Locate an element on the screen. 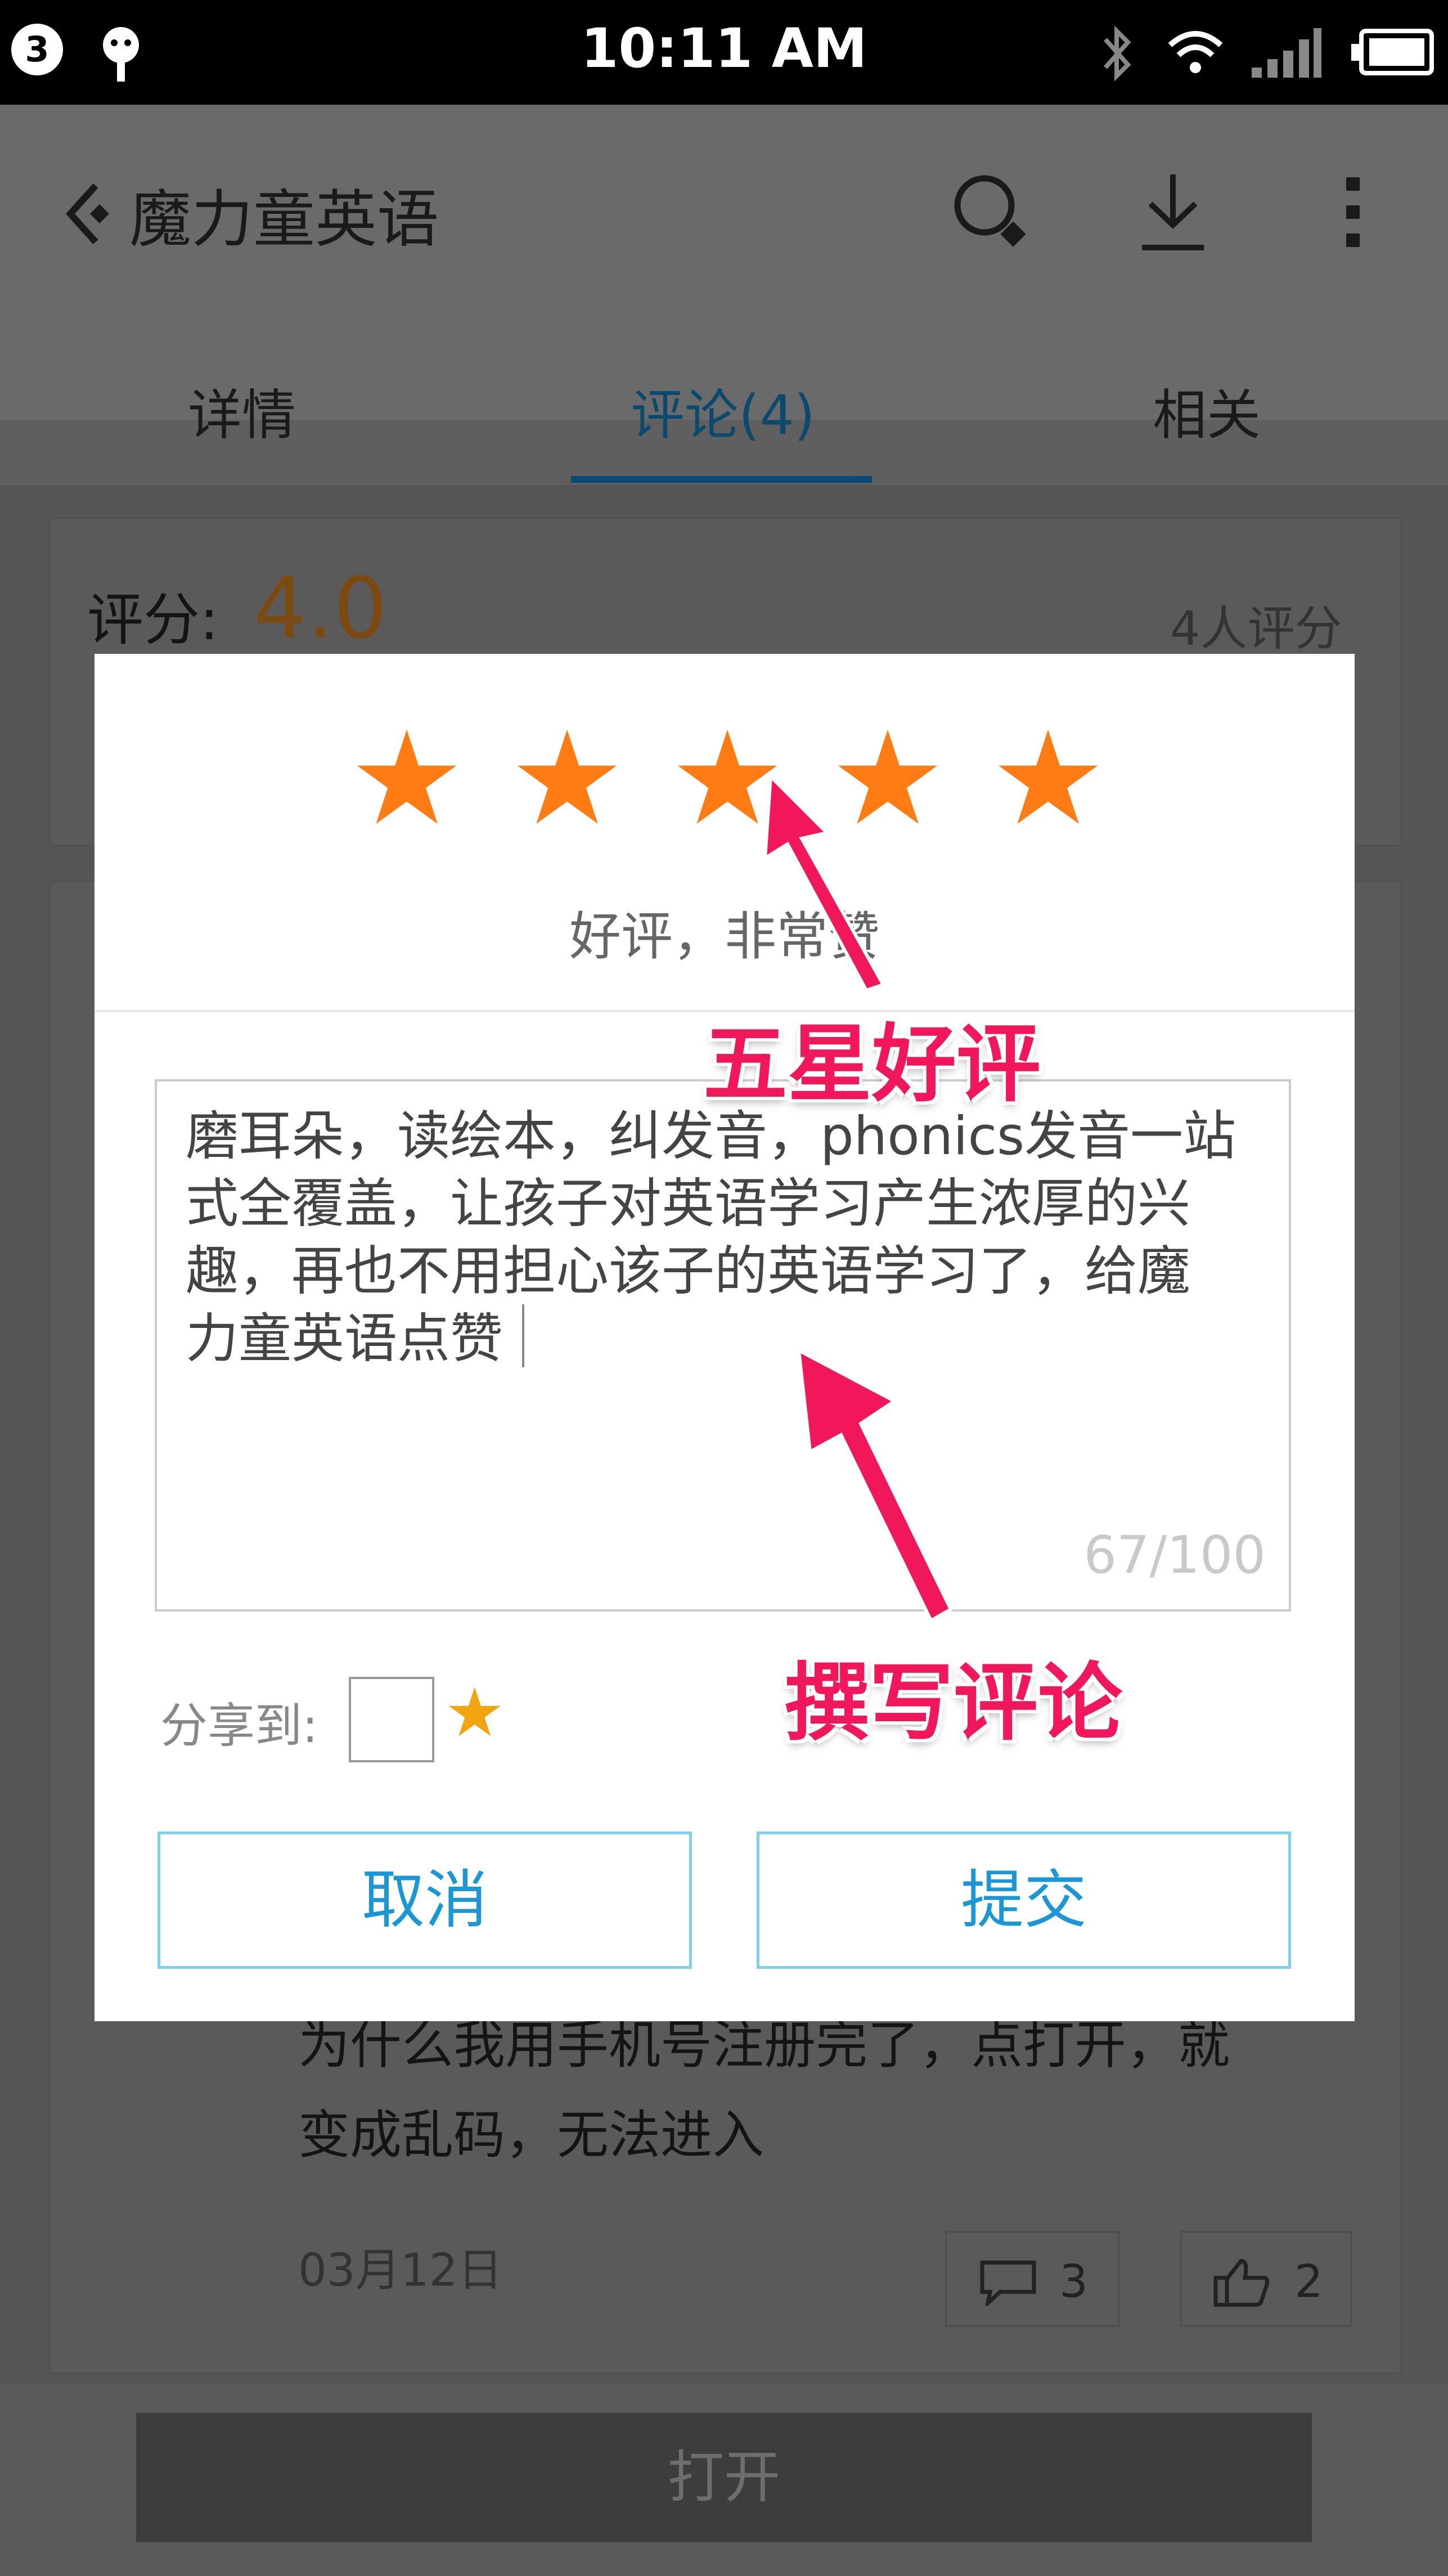 The height and width of the screenshot is (2576, 1448). char-counter: 67/100 is located at coordinates (1174, 1555).